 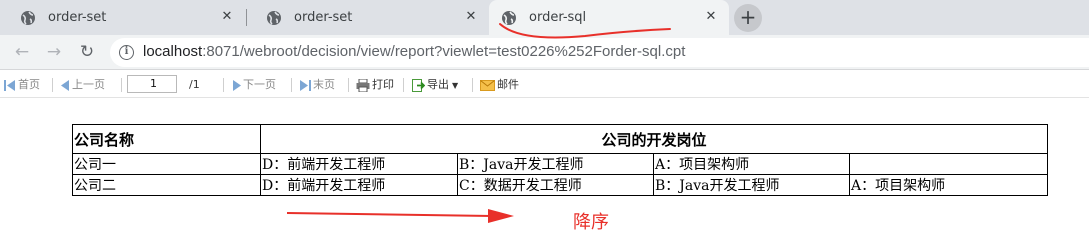 I want to click on arrow-head-icon, so click(x=501, y=216).